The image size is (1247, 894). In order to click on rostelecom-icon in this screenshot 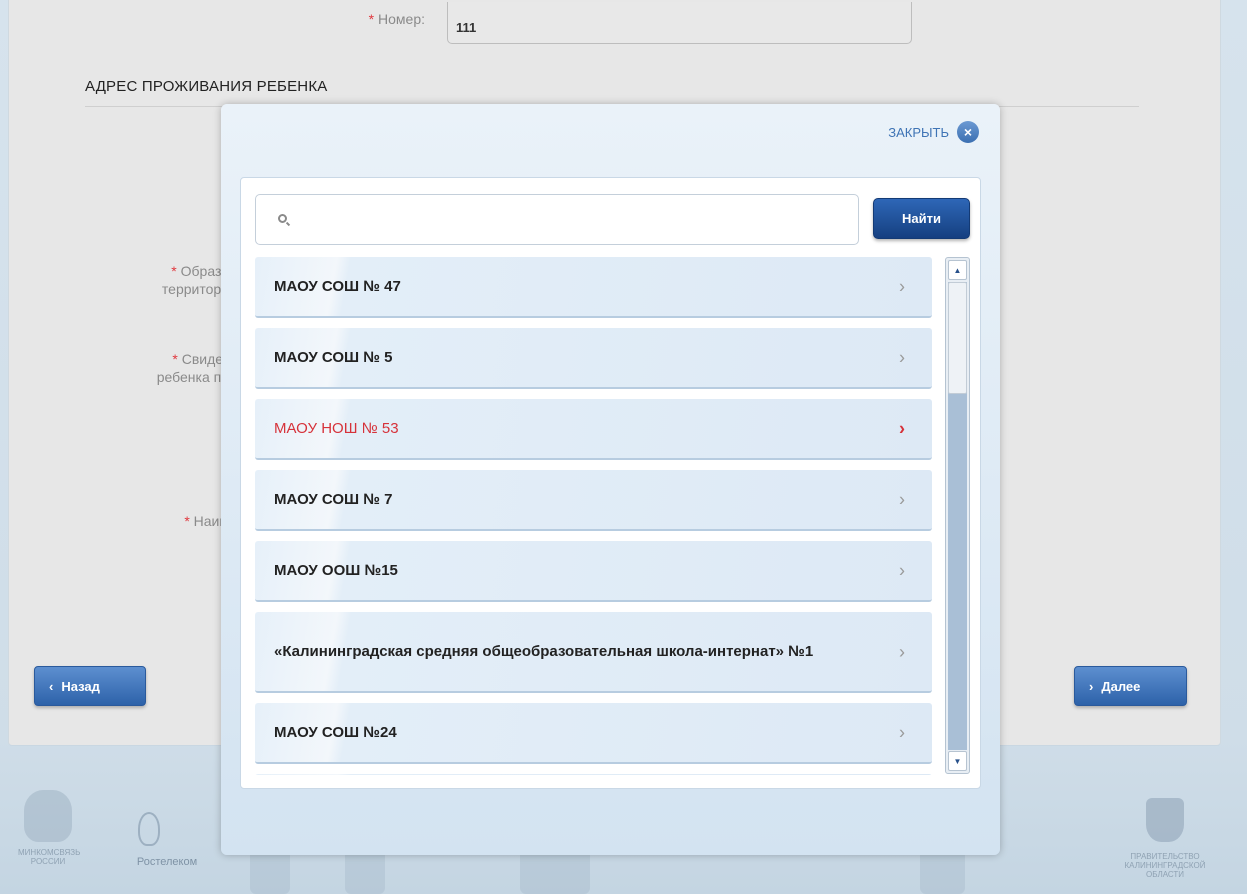, I will do `click(149, 829)`.